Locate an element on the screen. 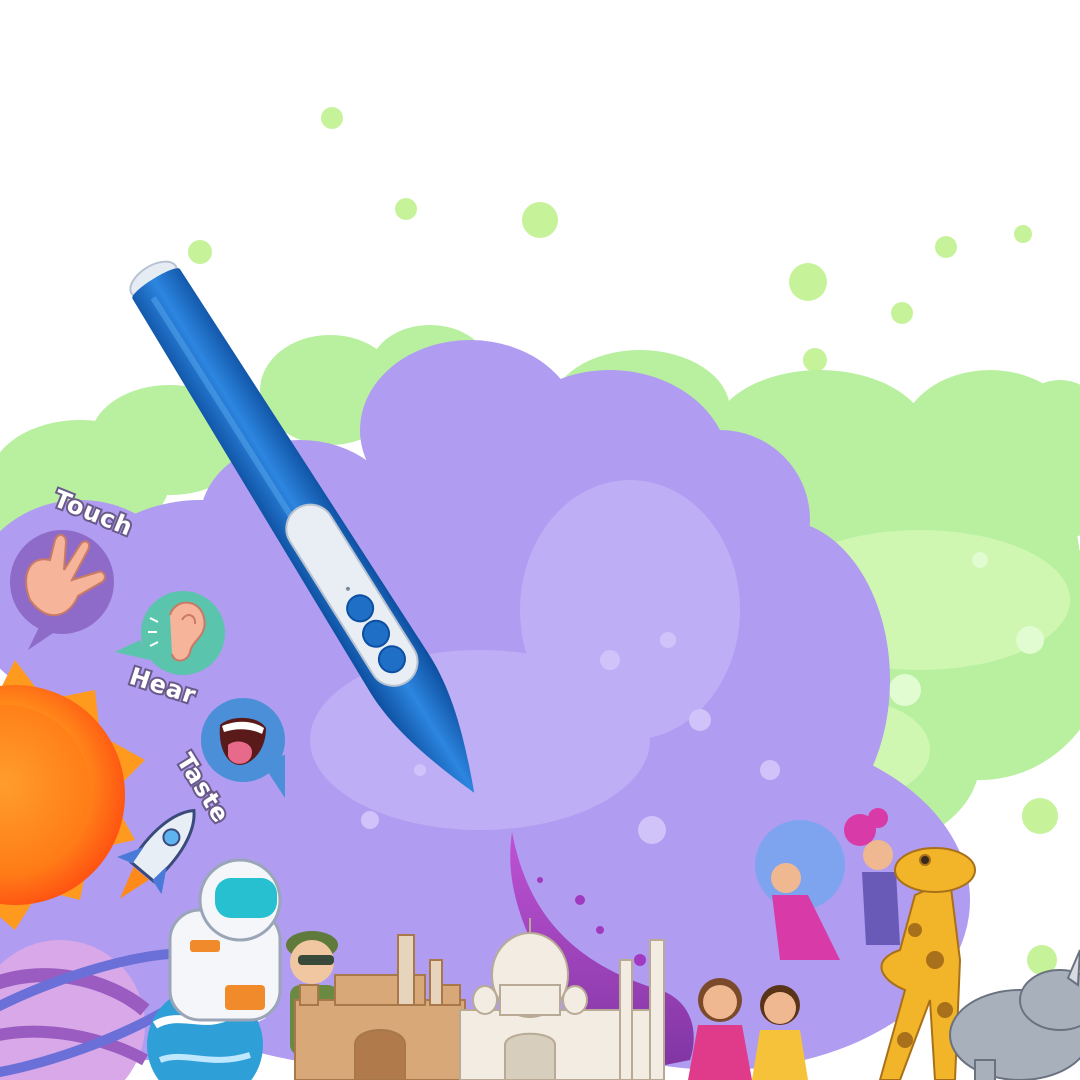  rhino-icon is located at coordinates (1014, 1014).